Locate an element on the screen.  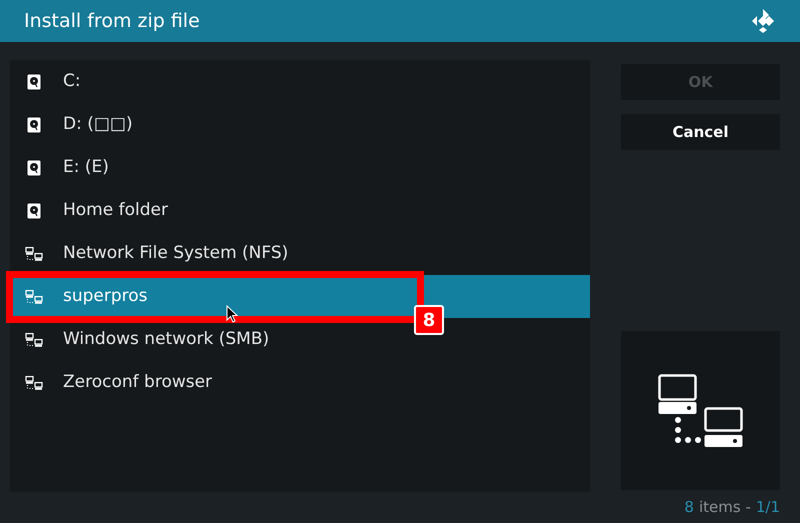
window-title: Install from zip file is located at coordinates (112, 21).